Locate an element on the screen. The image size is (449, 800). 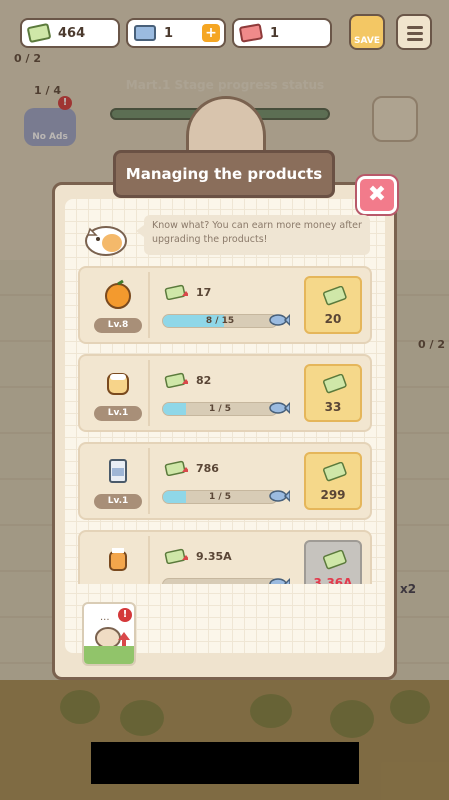
upgrade-button: 3.36A is located at coordinates (333, 562).